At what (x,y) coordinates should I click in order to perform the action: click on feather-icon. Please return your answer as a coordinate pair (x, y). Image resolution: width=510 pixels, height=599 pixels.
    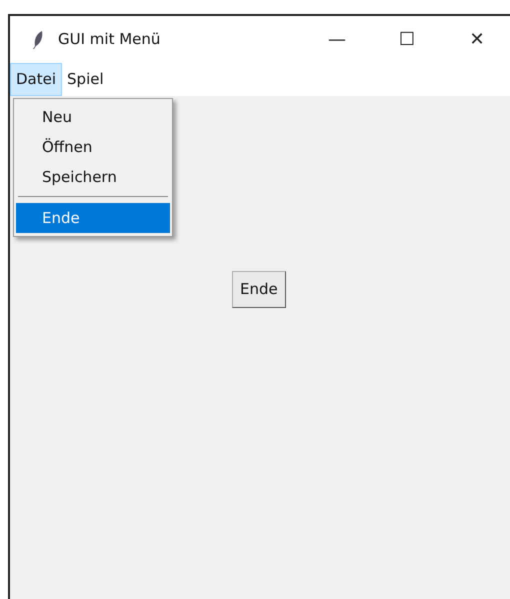
    Looking at the image, I should click on (38, 40).